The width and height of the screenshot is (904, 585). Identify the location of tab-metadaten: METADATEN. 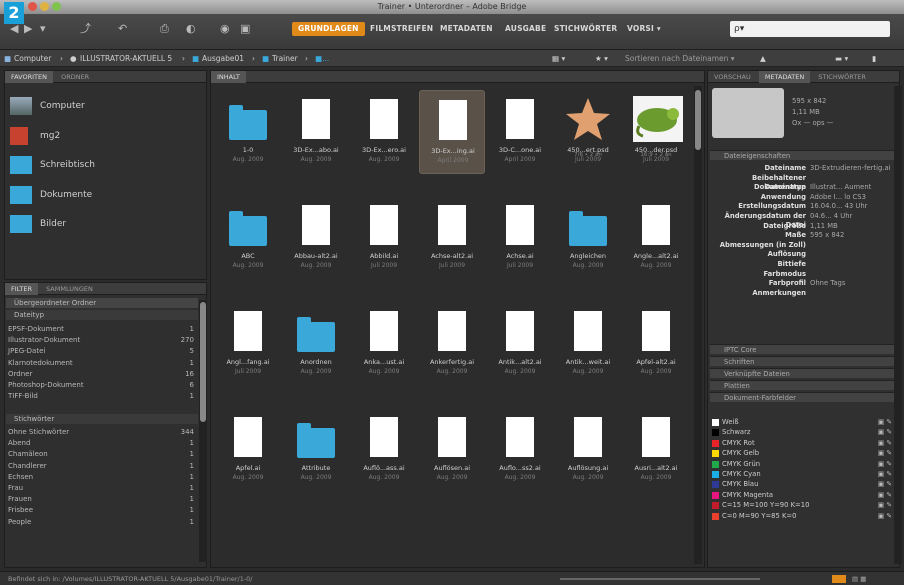
(784, 77).